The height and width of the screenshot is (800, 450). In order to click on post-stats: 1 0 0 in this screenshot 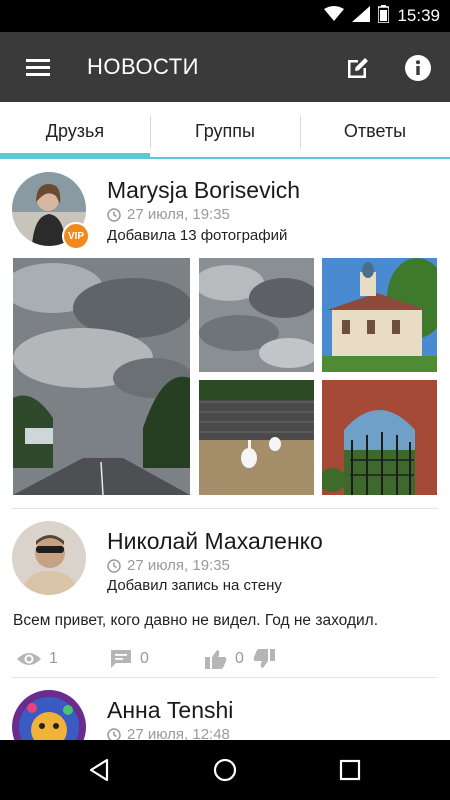, I will do `click(225, 659)`.